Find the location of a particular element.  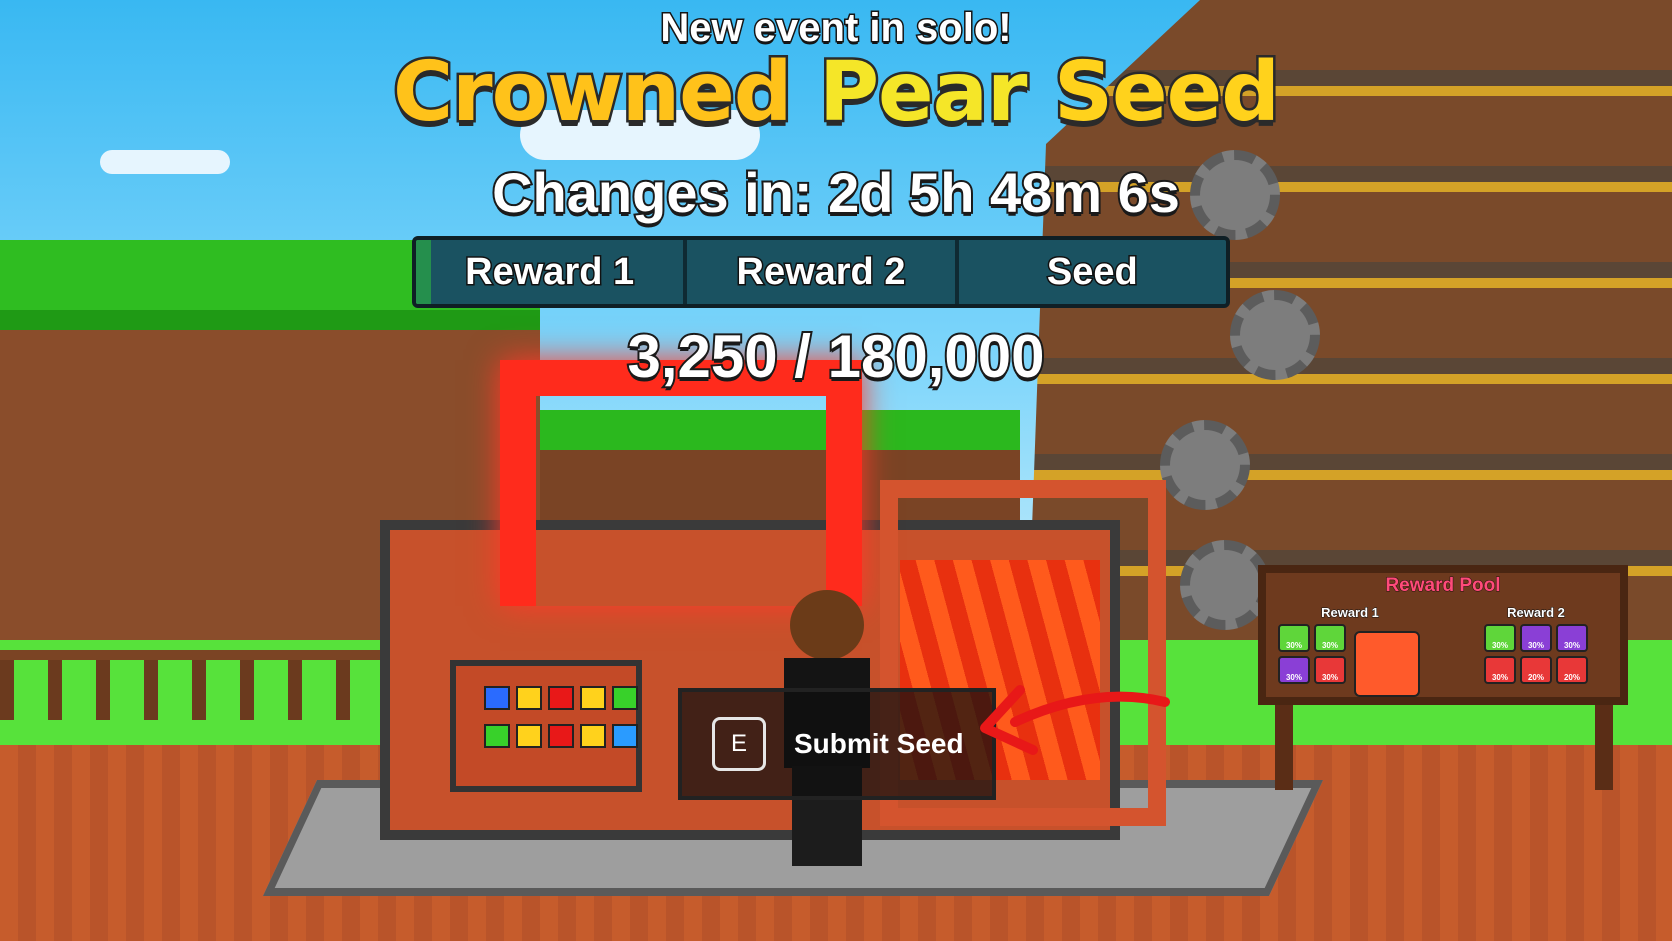

event-title: Crowned Pear Seed is located at coordinates (836, 93).